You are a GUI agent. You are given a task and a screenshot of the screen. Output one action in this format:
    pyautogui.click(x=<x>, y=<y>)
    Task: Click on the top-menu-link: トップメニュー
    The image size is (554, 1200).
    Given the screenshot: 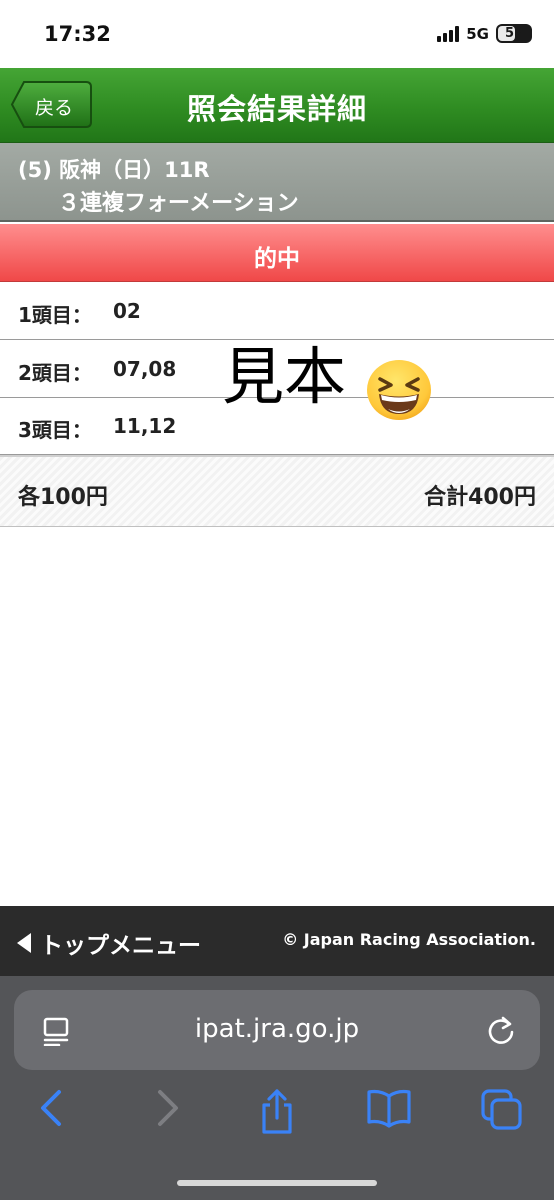 What is the action you would take?
    pyautogui.click(x=108, y=943)
    